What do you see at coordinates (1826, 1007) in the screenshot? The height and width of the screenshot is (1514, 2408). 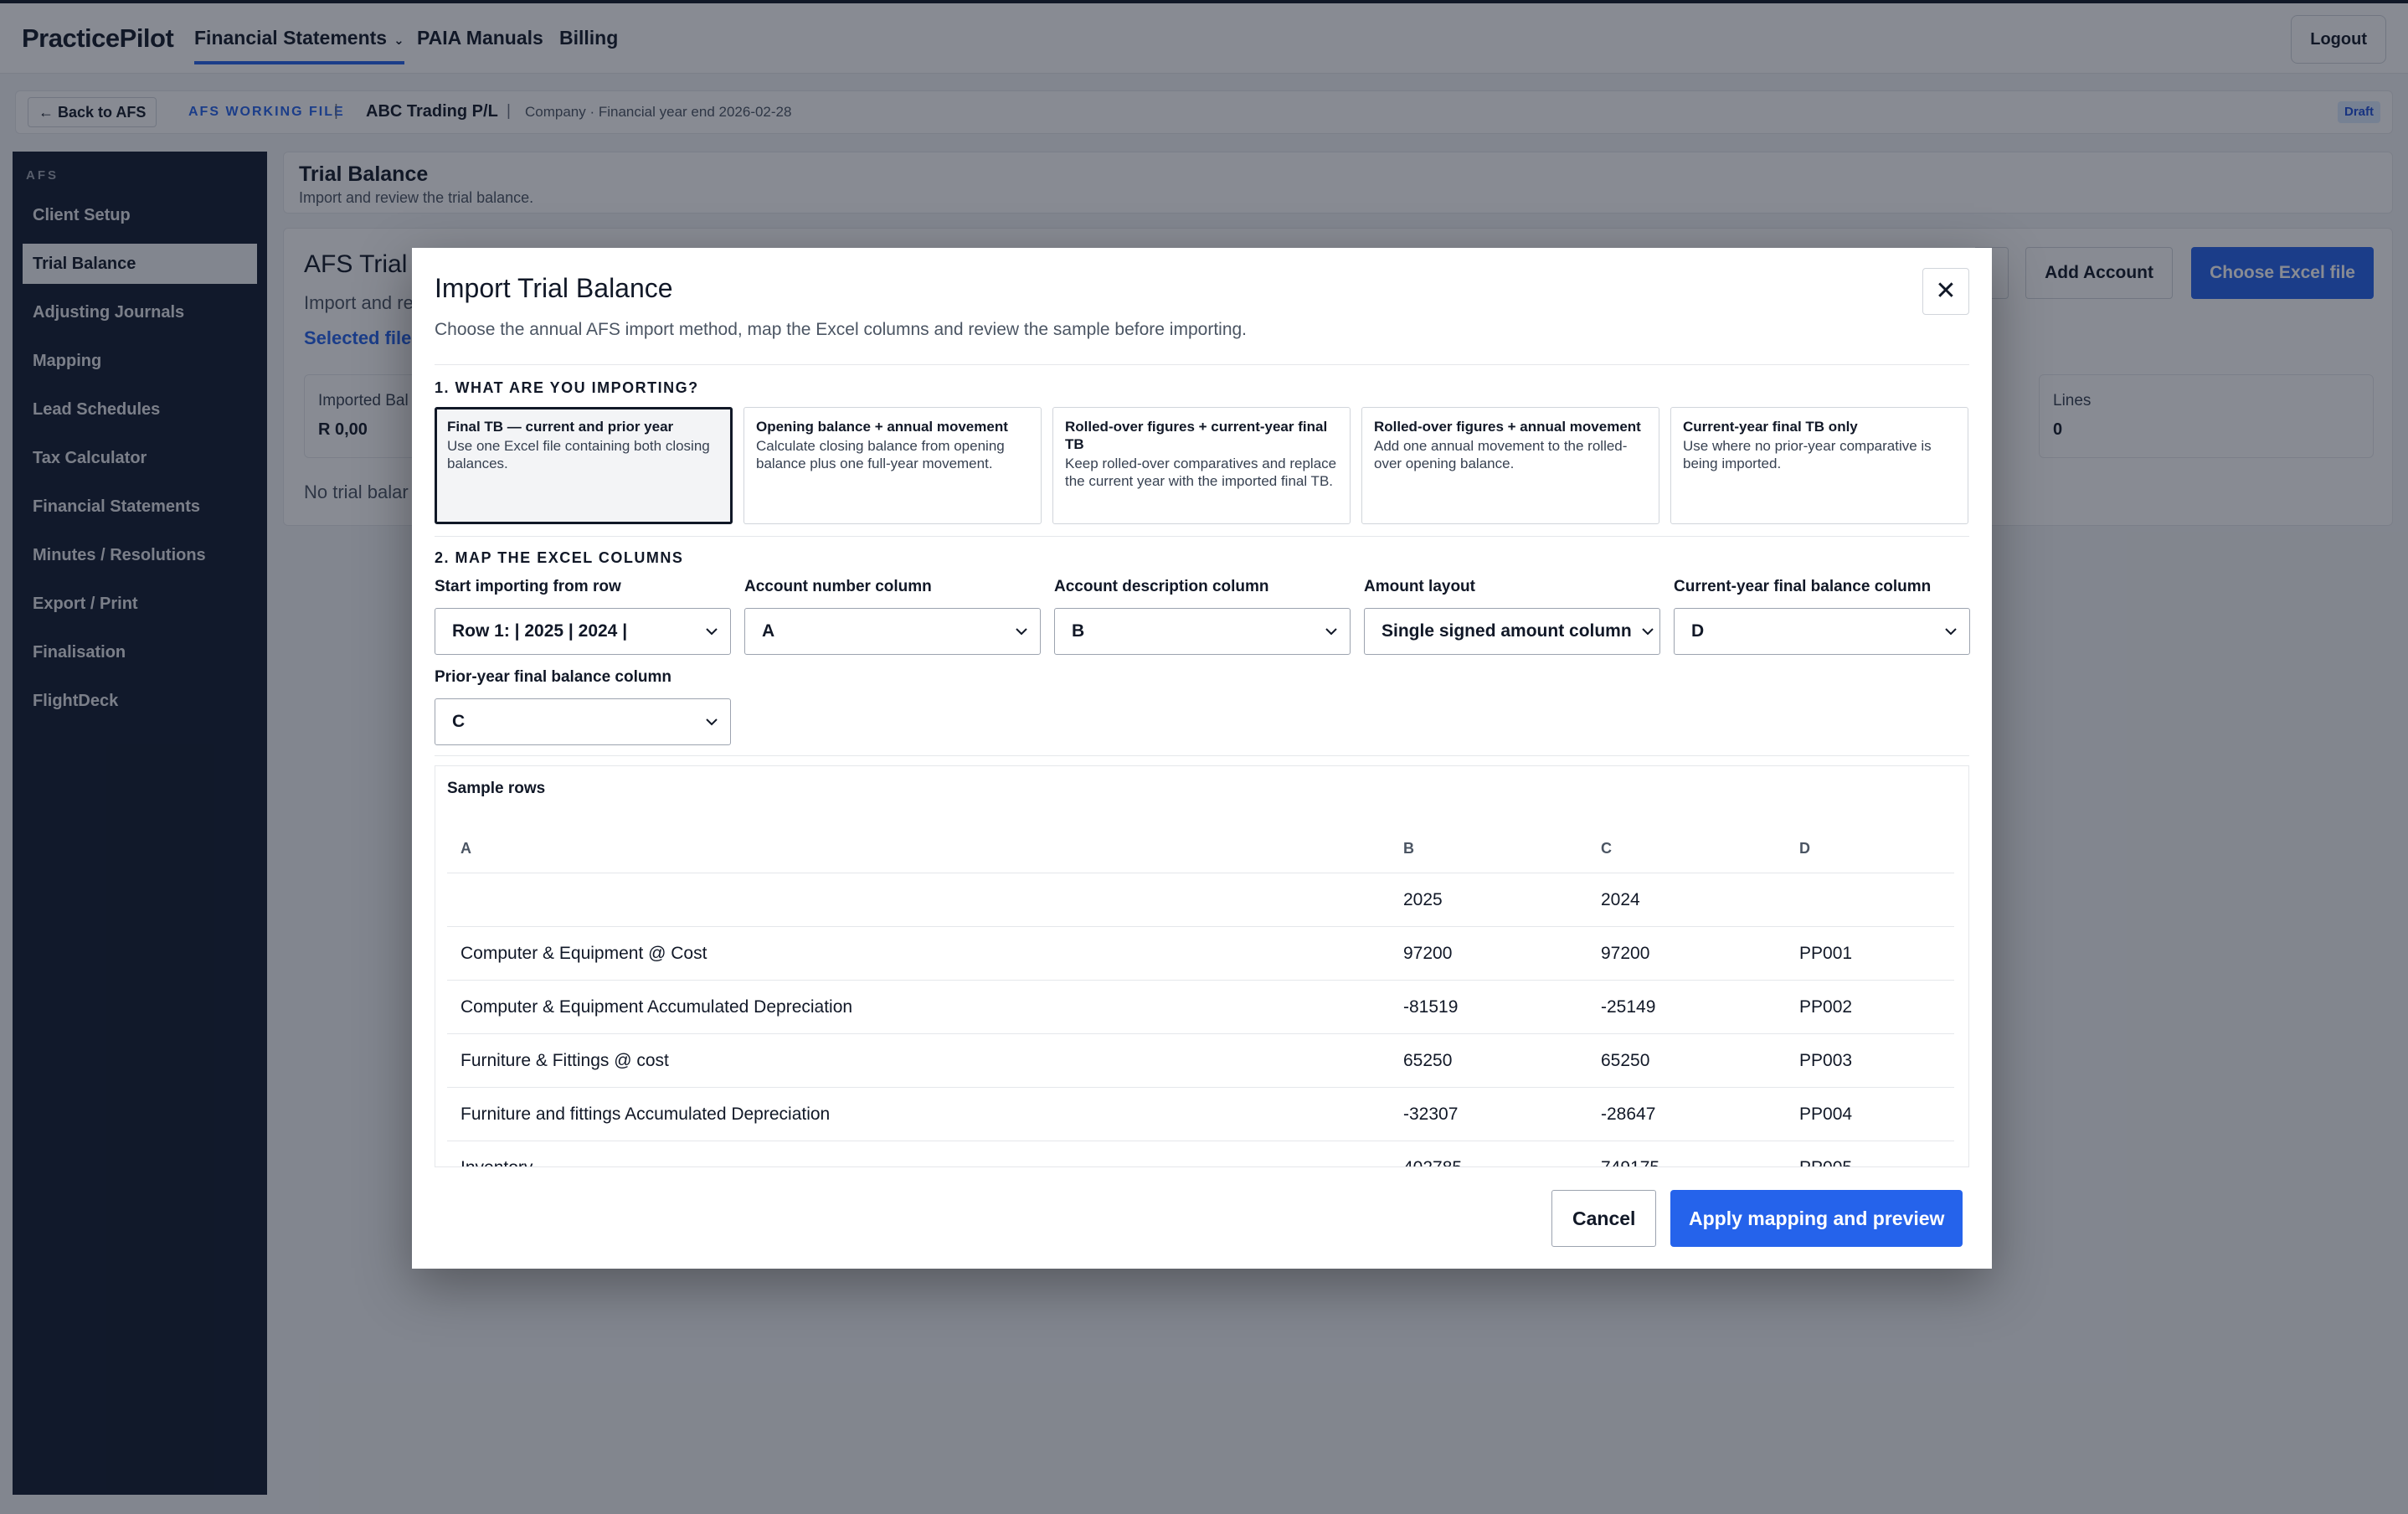 I see `table-cell: PP002` at bounding box center [1826, 1007].